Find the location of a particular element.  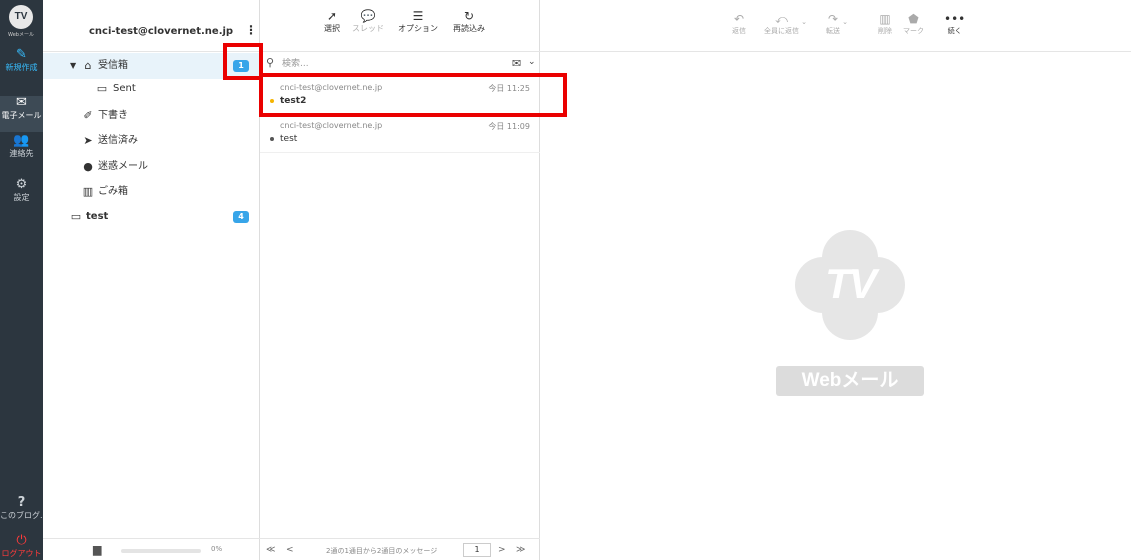

reply-all-icon: ⤺ is located at coordinates (781, 19).